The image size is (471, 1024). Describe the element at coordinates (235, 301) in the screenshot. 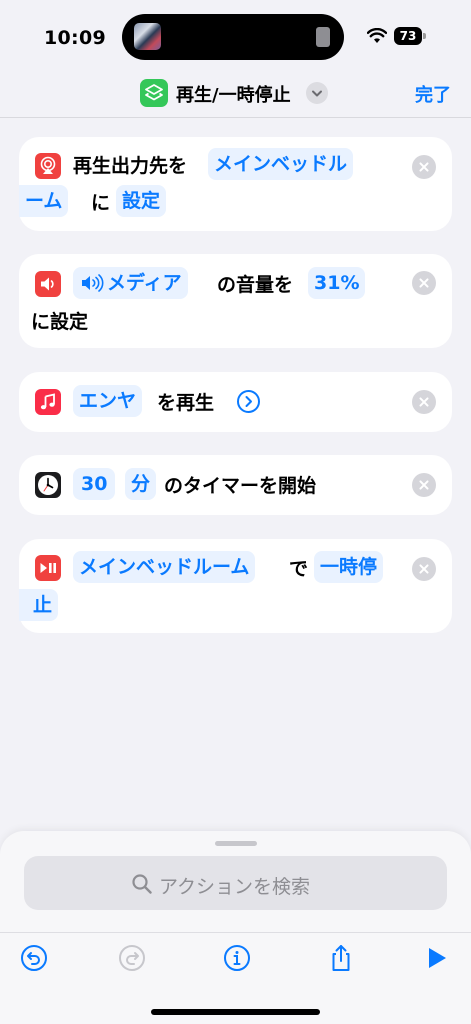

I see `action-card-volume: メディア の音量を 31% に設定` at that location.